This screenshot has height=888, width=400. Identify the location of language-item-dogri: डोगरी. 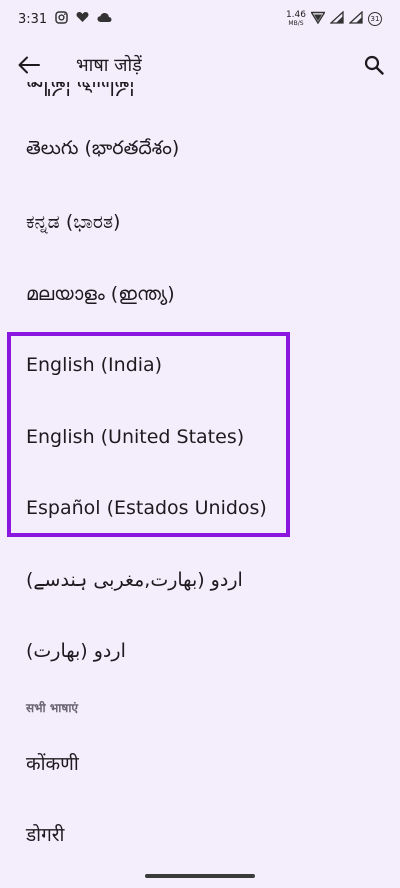
(200, 835).